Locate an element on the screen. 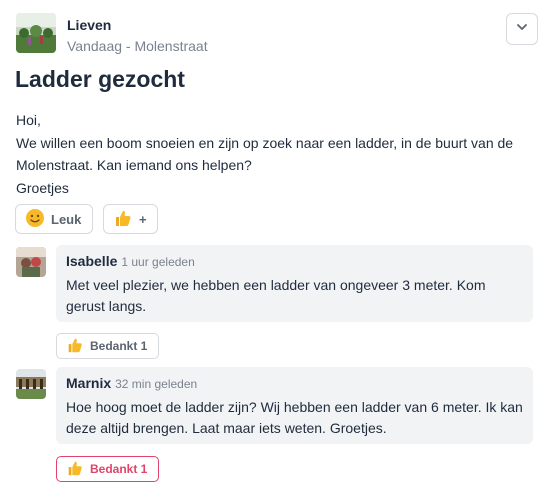 Image resolution: width=550 pixels, height=500 pixels. post-meta: Vandaag - Molenstraat is located at coordinates (137, 46).